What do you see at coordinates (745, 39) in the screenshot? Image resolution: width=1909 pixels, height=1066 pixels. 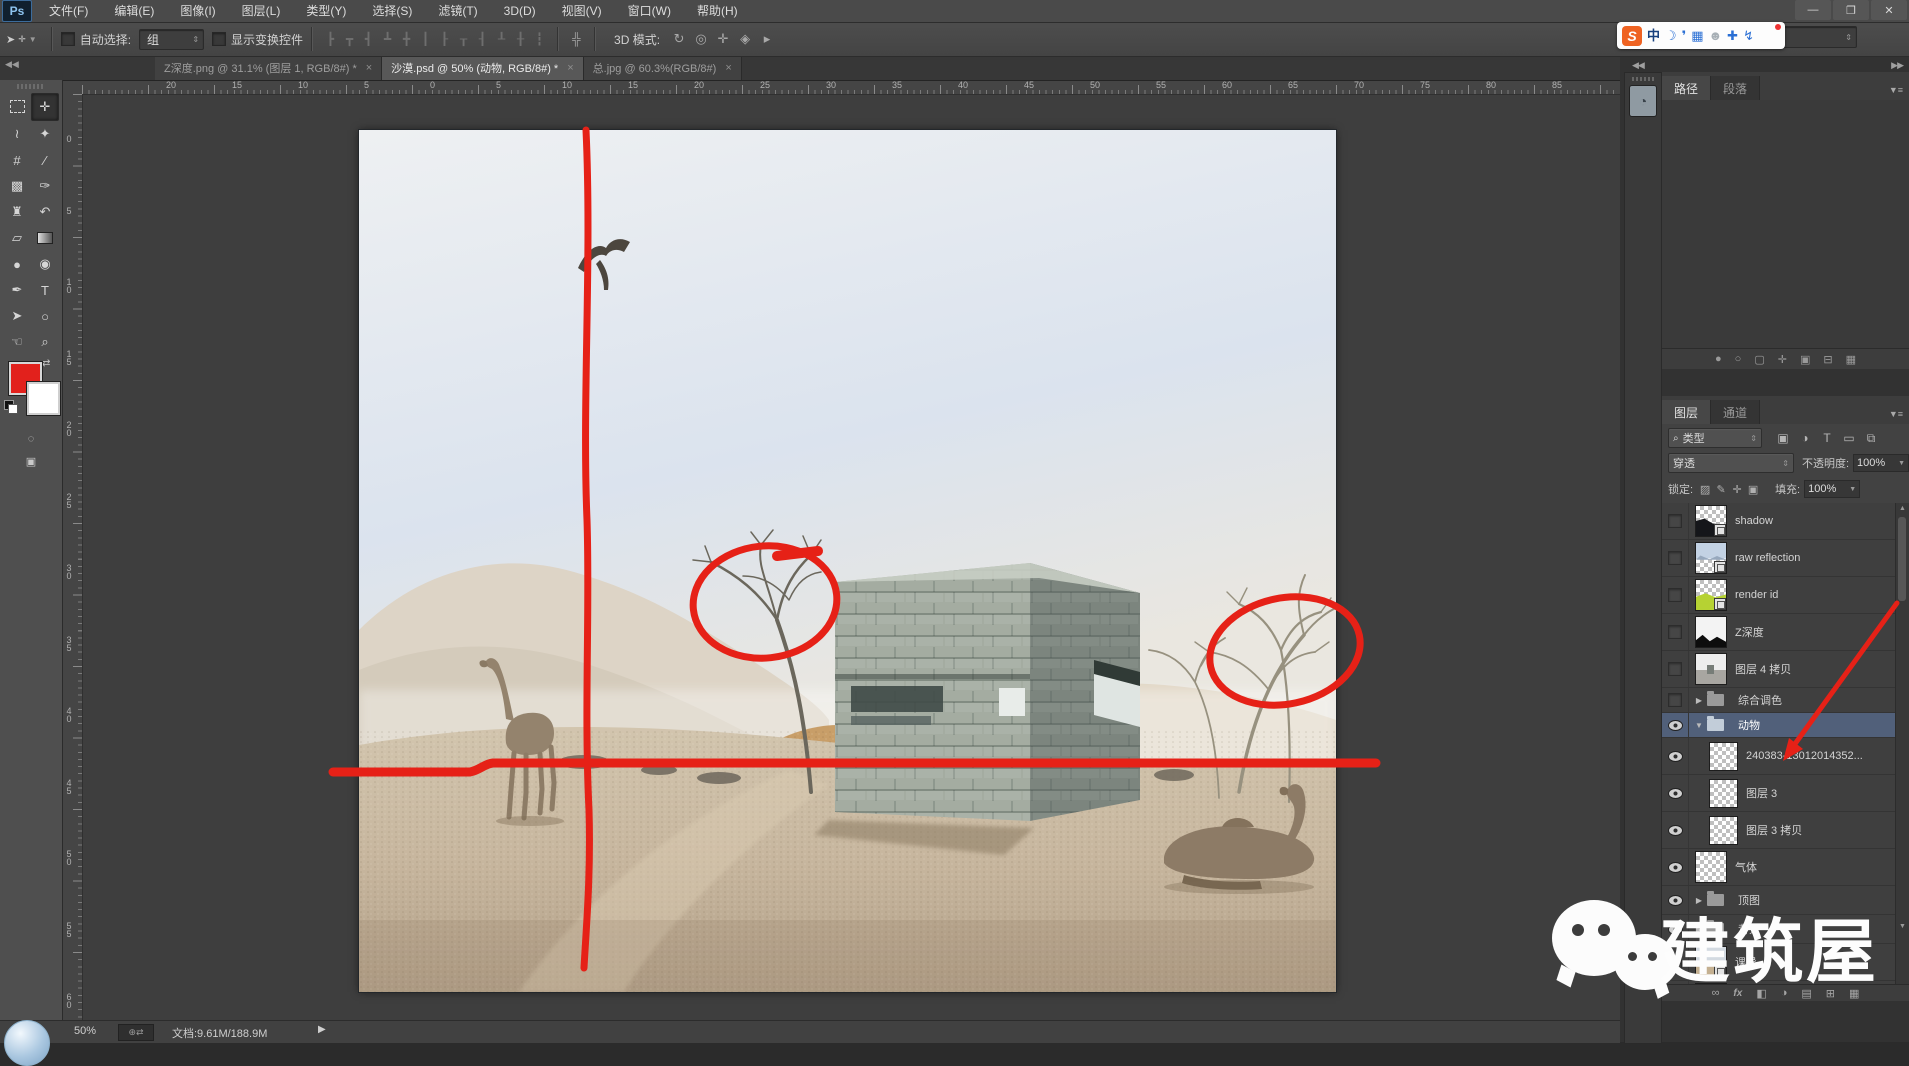 I see `3d-mode-icon-3: ◈` at bounding box center [745, 39].